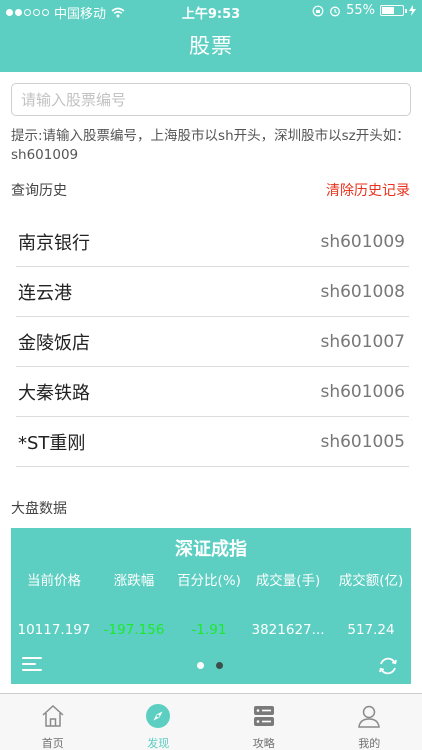  I want to click on stock-name: 连云港, so click(45, 293).